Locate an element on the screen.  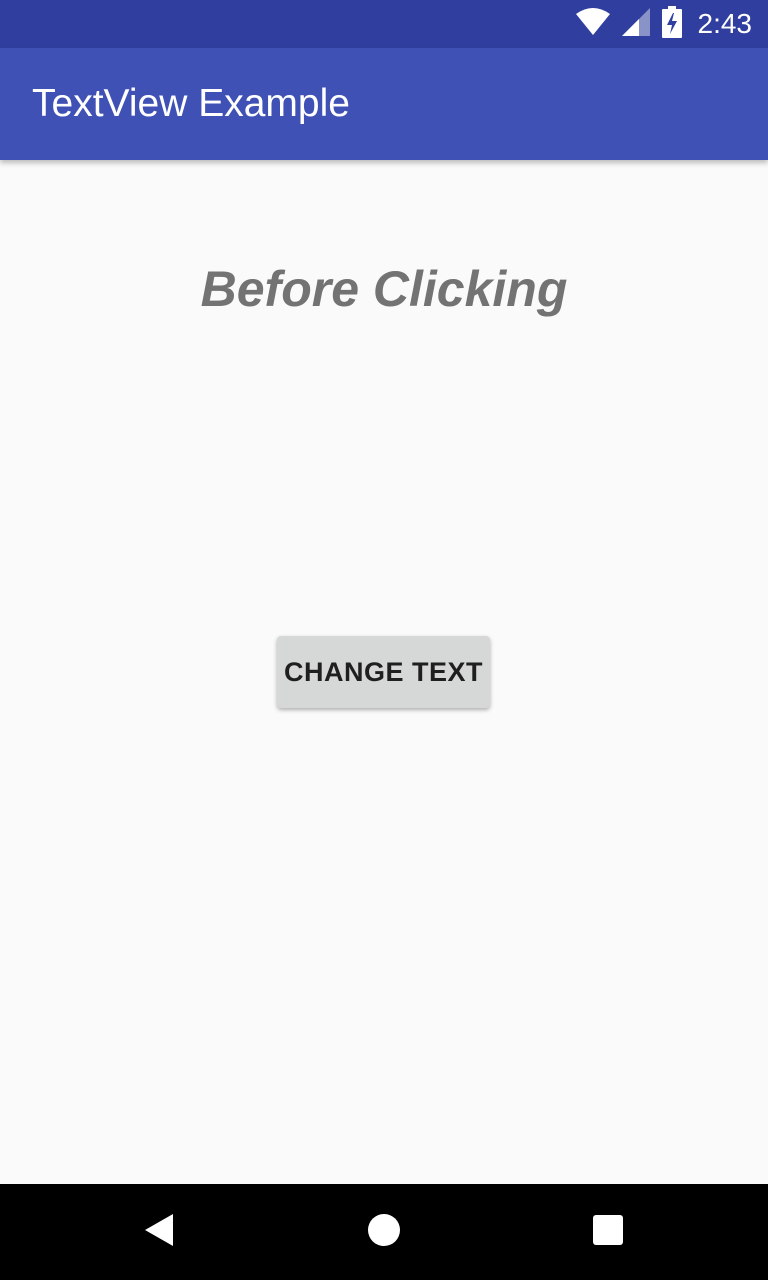
status-icons: 2:43 is located at coordinates (664, 24).